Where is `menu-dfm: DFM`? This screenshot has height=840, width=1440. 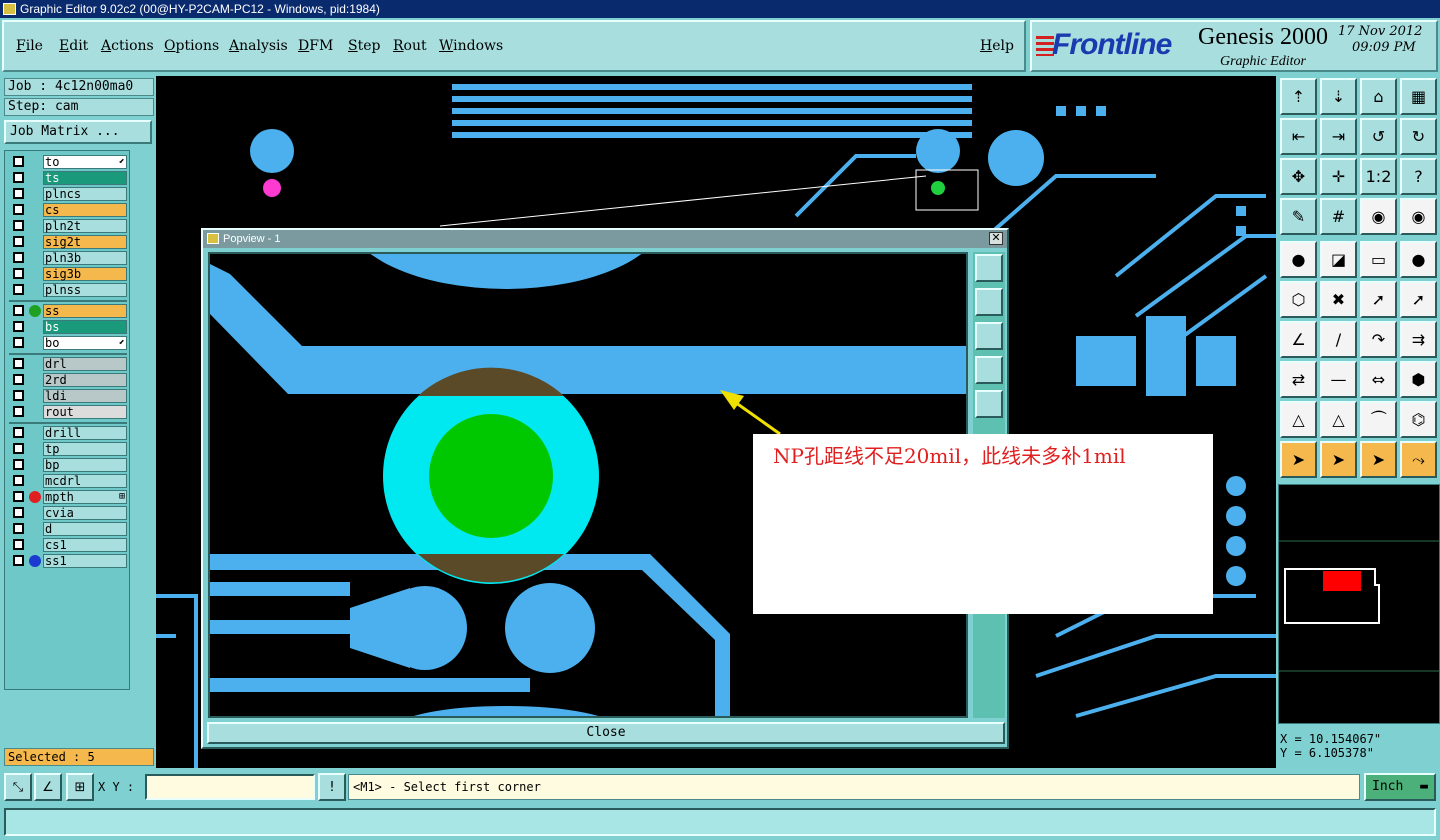
menu-dfm: DFM is located at coordinates (315, 46).